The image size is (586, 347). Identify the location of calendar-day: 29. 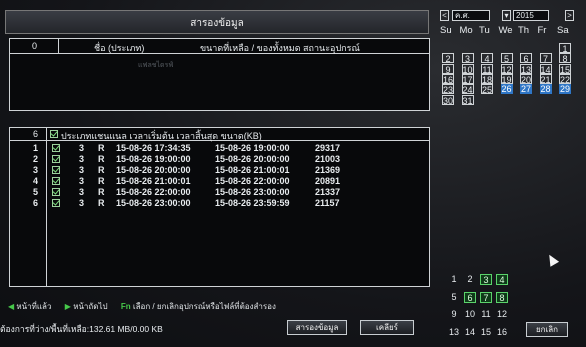
(565, 89).